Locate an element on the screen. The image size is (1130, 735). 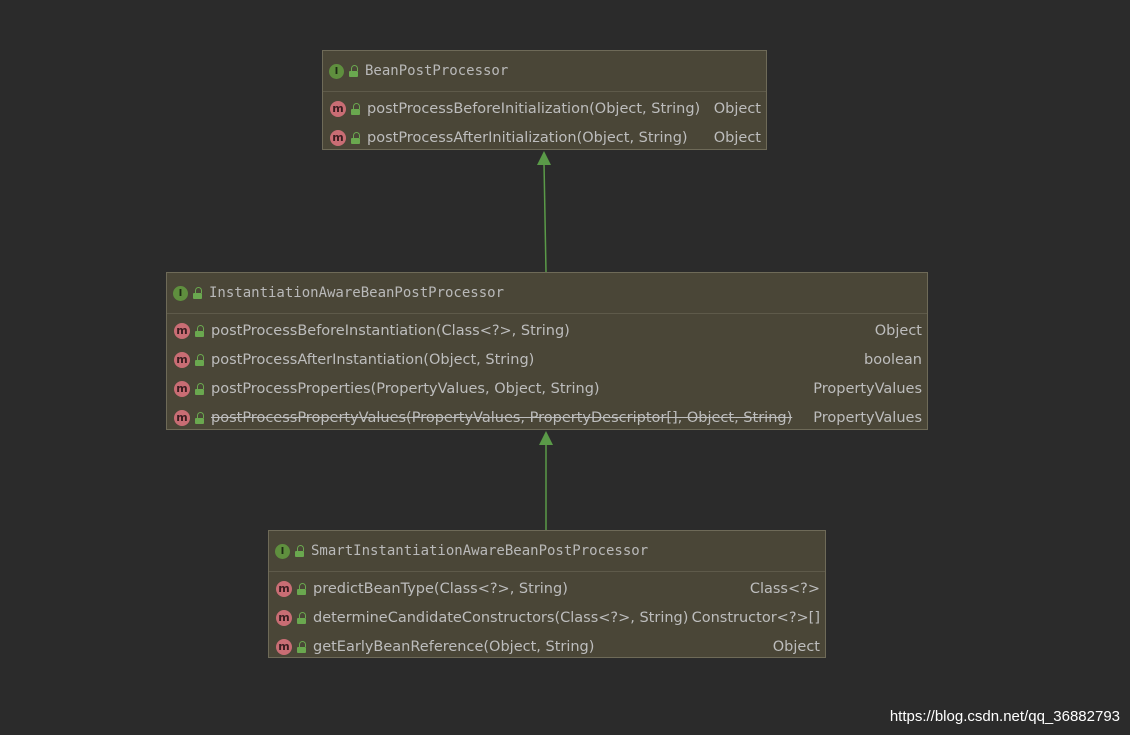
method-return-type: Constructor<?>[] is located at coordinates (755, 617).